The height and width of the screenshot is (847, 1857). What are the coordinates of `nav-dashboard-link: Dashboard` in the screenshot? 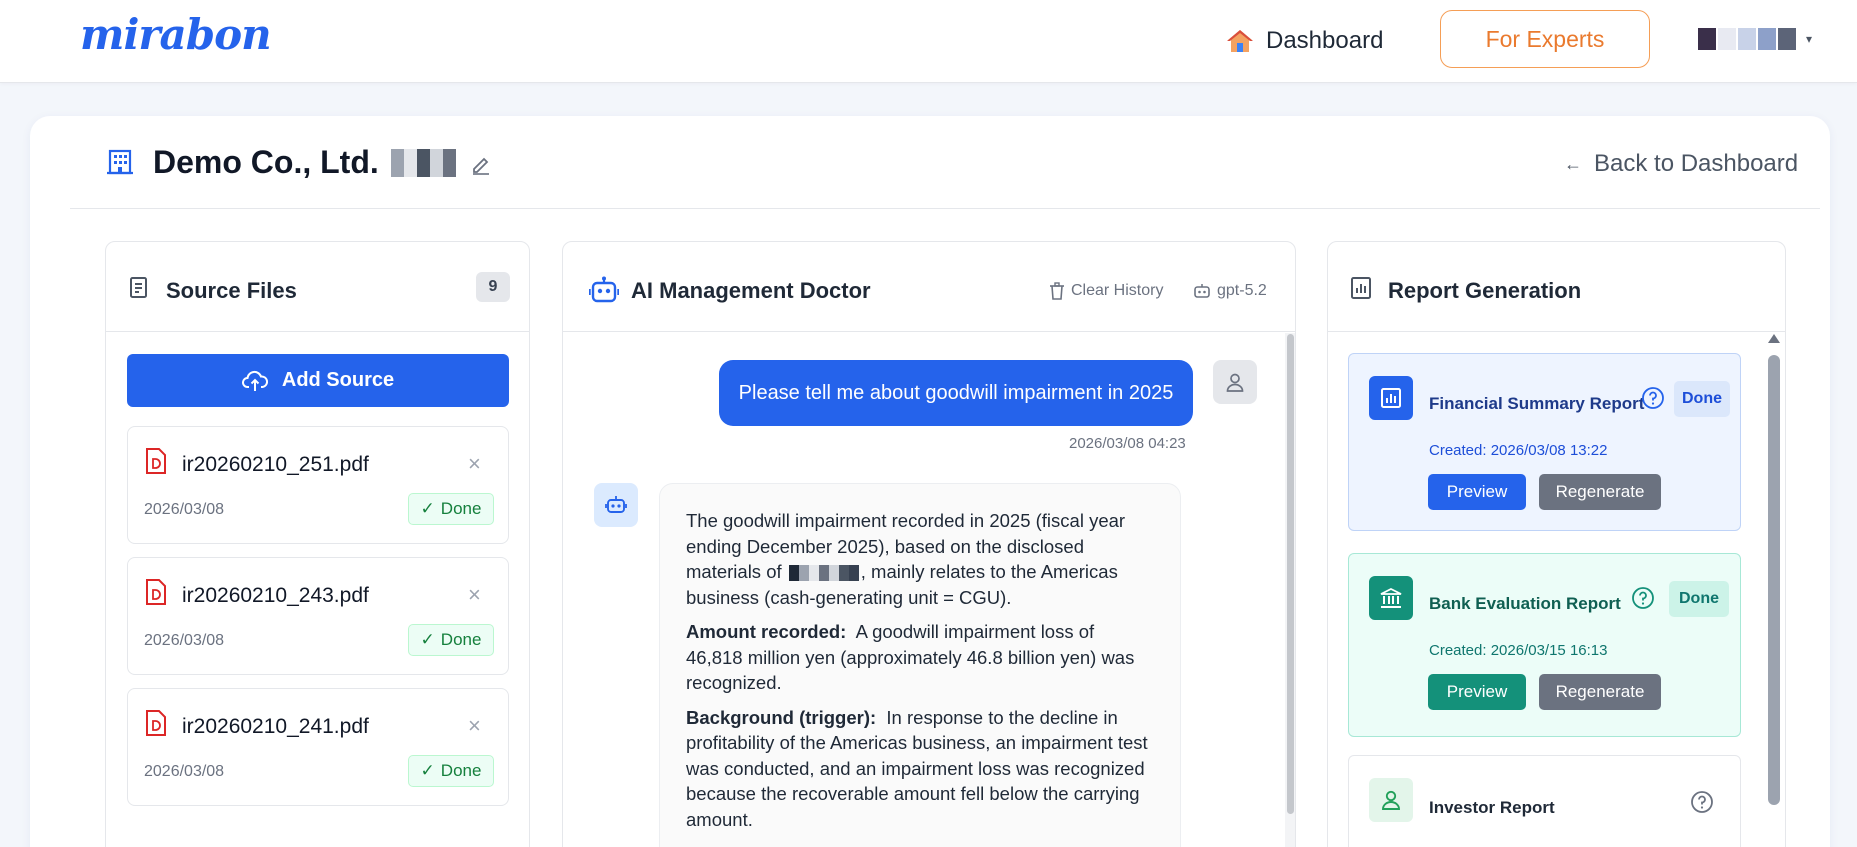 It's located at (1304, 41).